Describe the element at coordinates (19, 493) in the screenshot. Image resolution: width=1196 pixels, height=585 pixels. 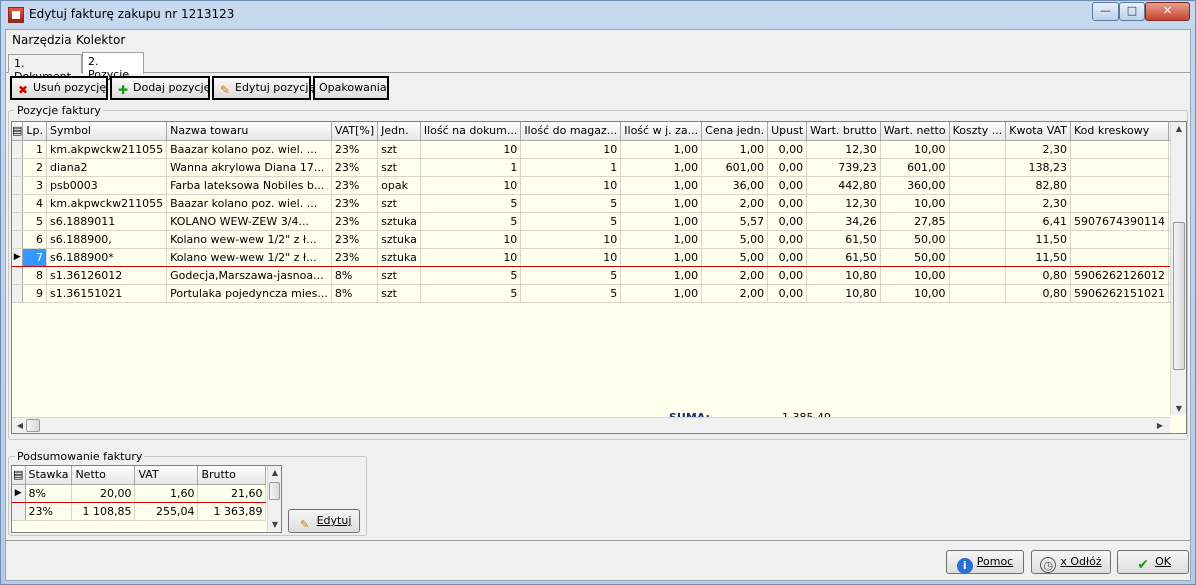
I see `row-indicator-icon: ▶` at that location.